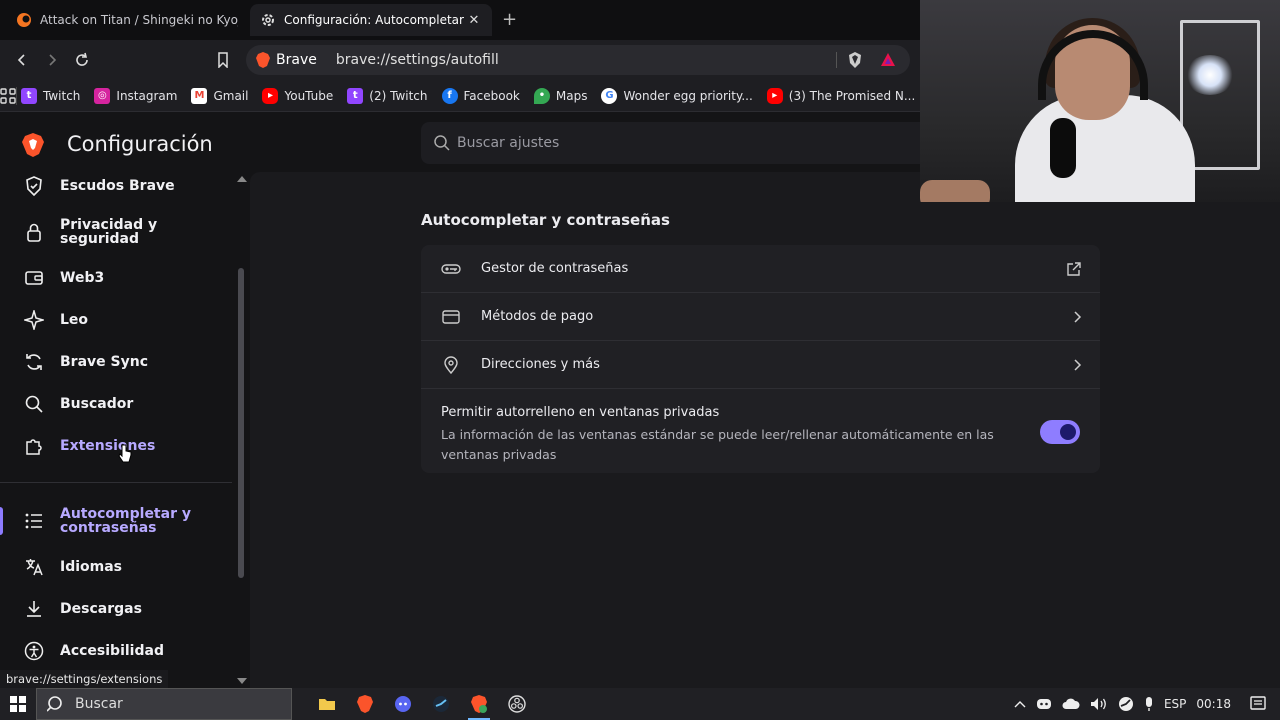 Image resolution: width=1280 pixels, height=720 pixels. What do you see at coordinates (1126, 704) in the screenshot?
I see `steam-tray-icon` at bounding box center [1126, 704].